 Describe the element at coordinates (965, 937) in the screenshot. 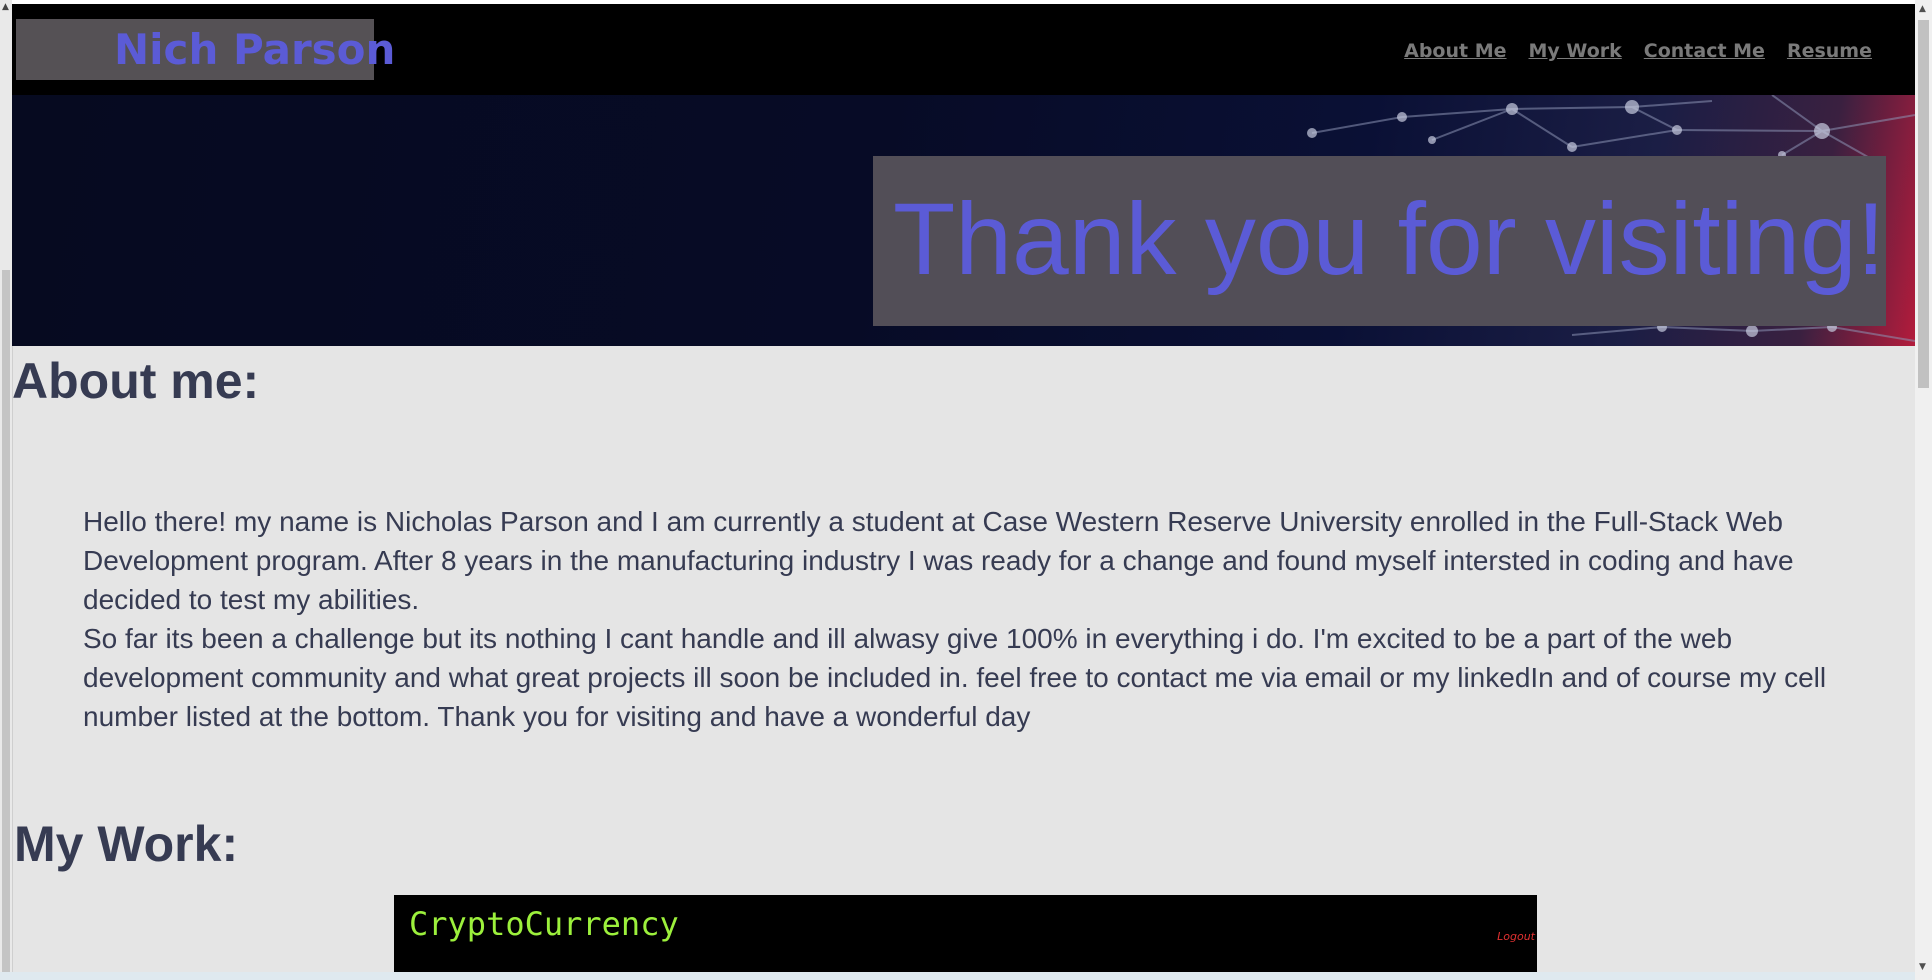

I see `project-preview-cryptocurrency: CryptoCurrency Logout` at that location.